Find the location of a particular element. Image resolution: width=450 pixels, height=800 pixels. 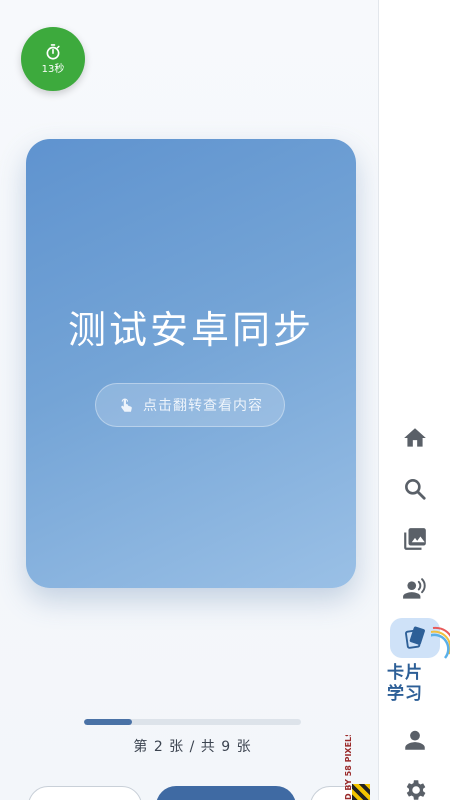

touch-icon is located at coordinates (126, 405).